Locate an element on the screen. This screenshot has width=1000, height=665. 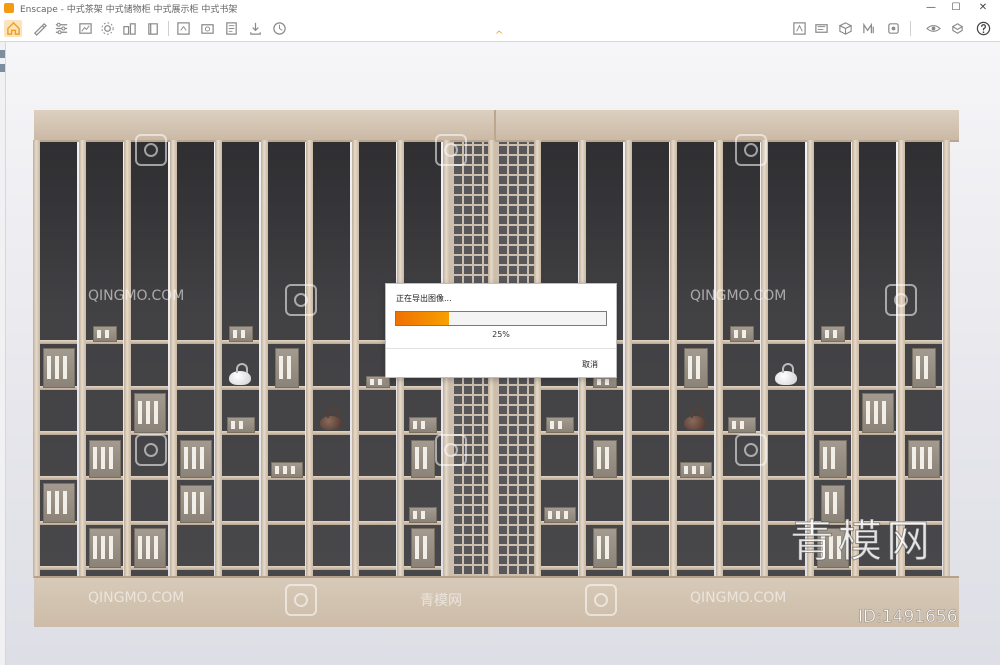
cabinet-crown is located at coordinates (496, 126).